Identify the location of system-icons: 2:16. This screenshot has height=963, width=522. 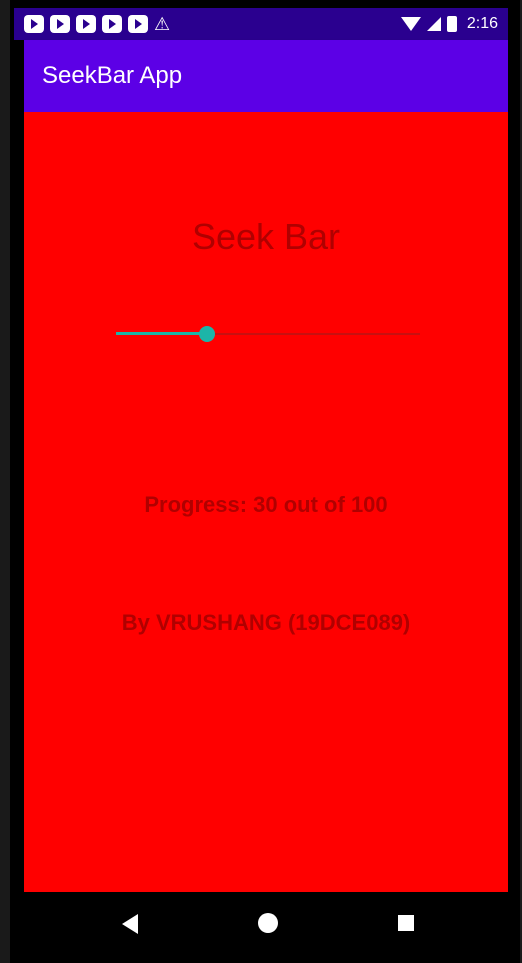
(449, 24).